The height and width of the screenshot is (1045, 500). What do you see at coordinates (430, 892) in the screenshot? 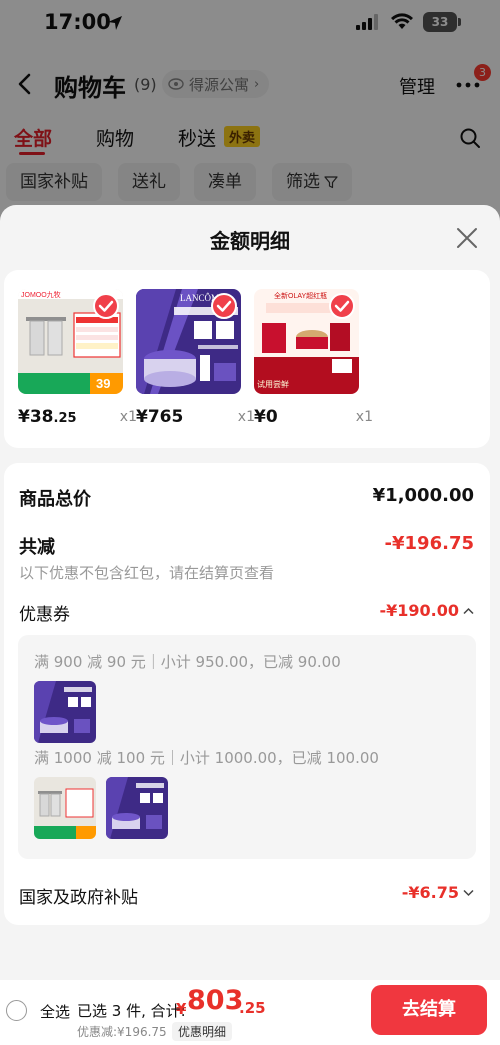
I see `subsidy-value: -¥6.75` at bounding box center [430, 892].